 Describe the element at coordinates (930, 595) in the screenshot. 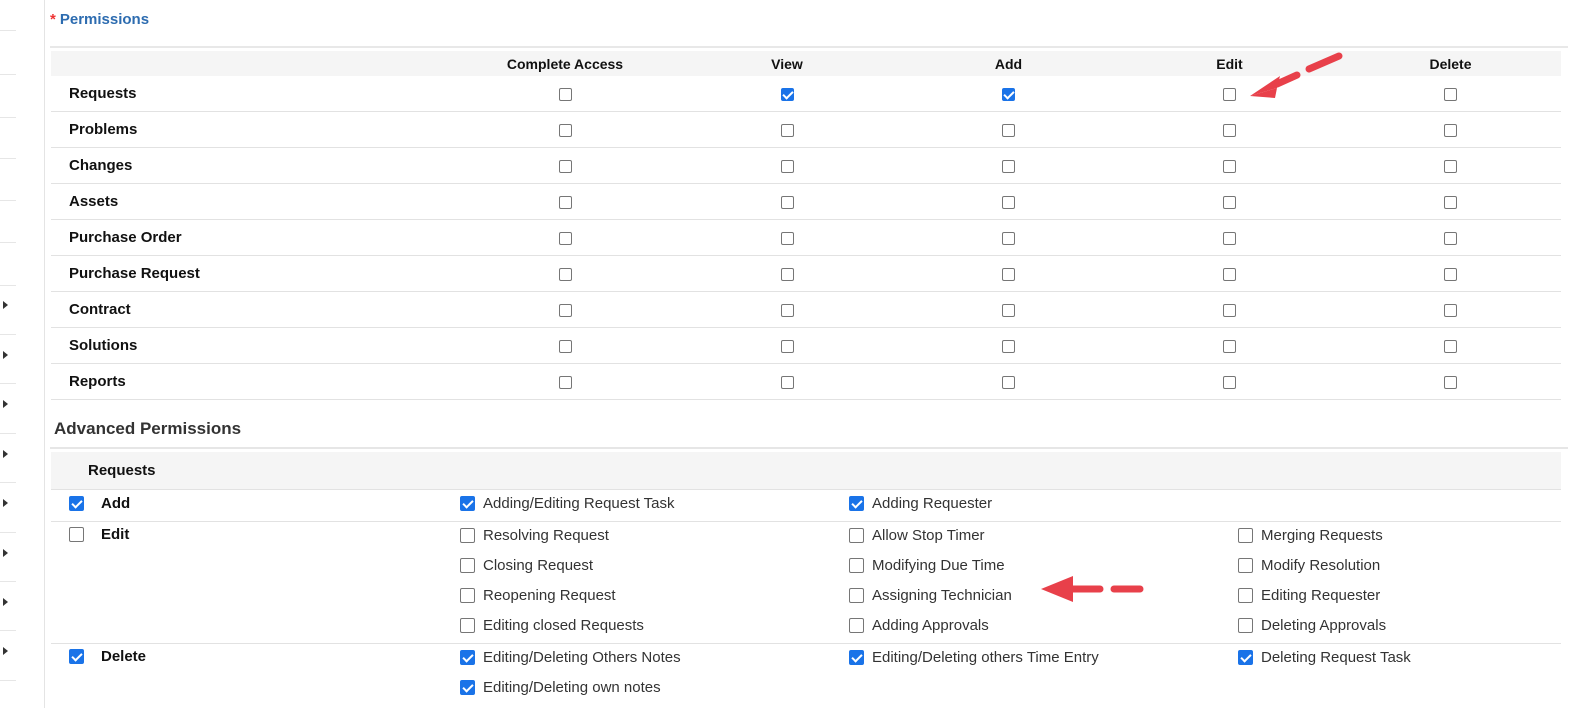

I see `sub-permission: Assigning Technician` at that location.